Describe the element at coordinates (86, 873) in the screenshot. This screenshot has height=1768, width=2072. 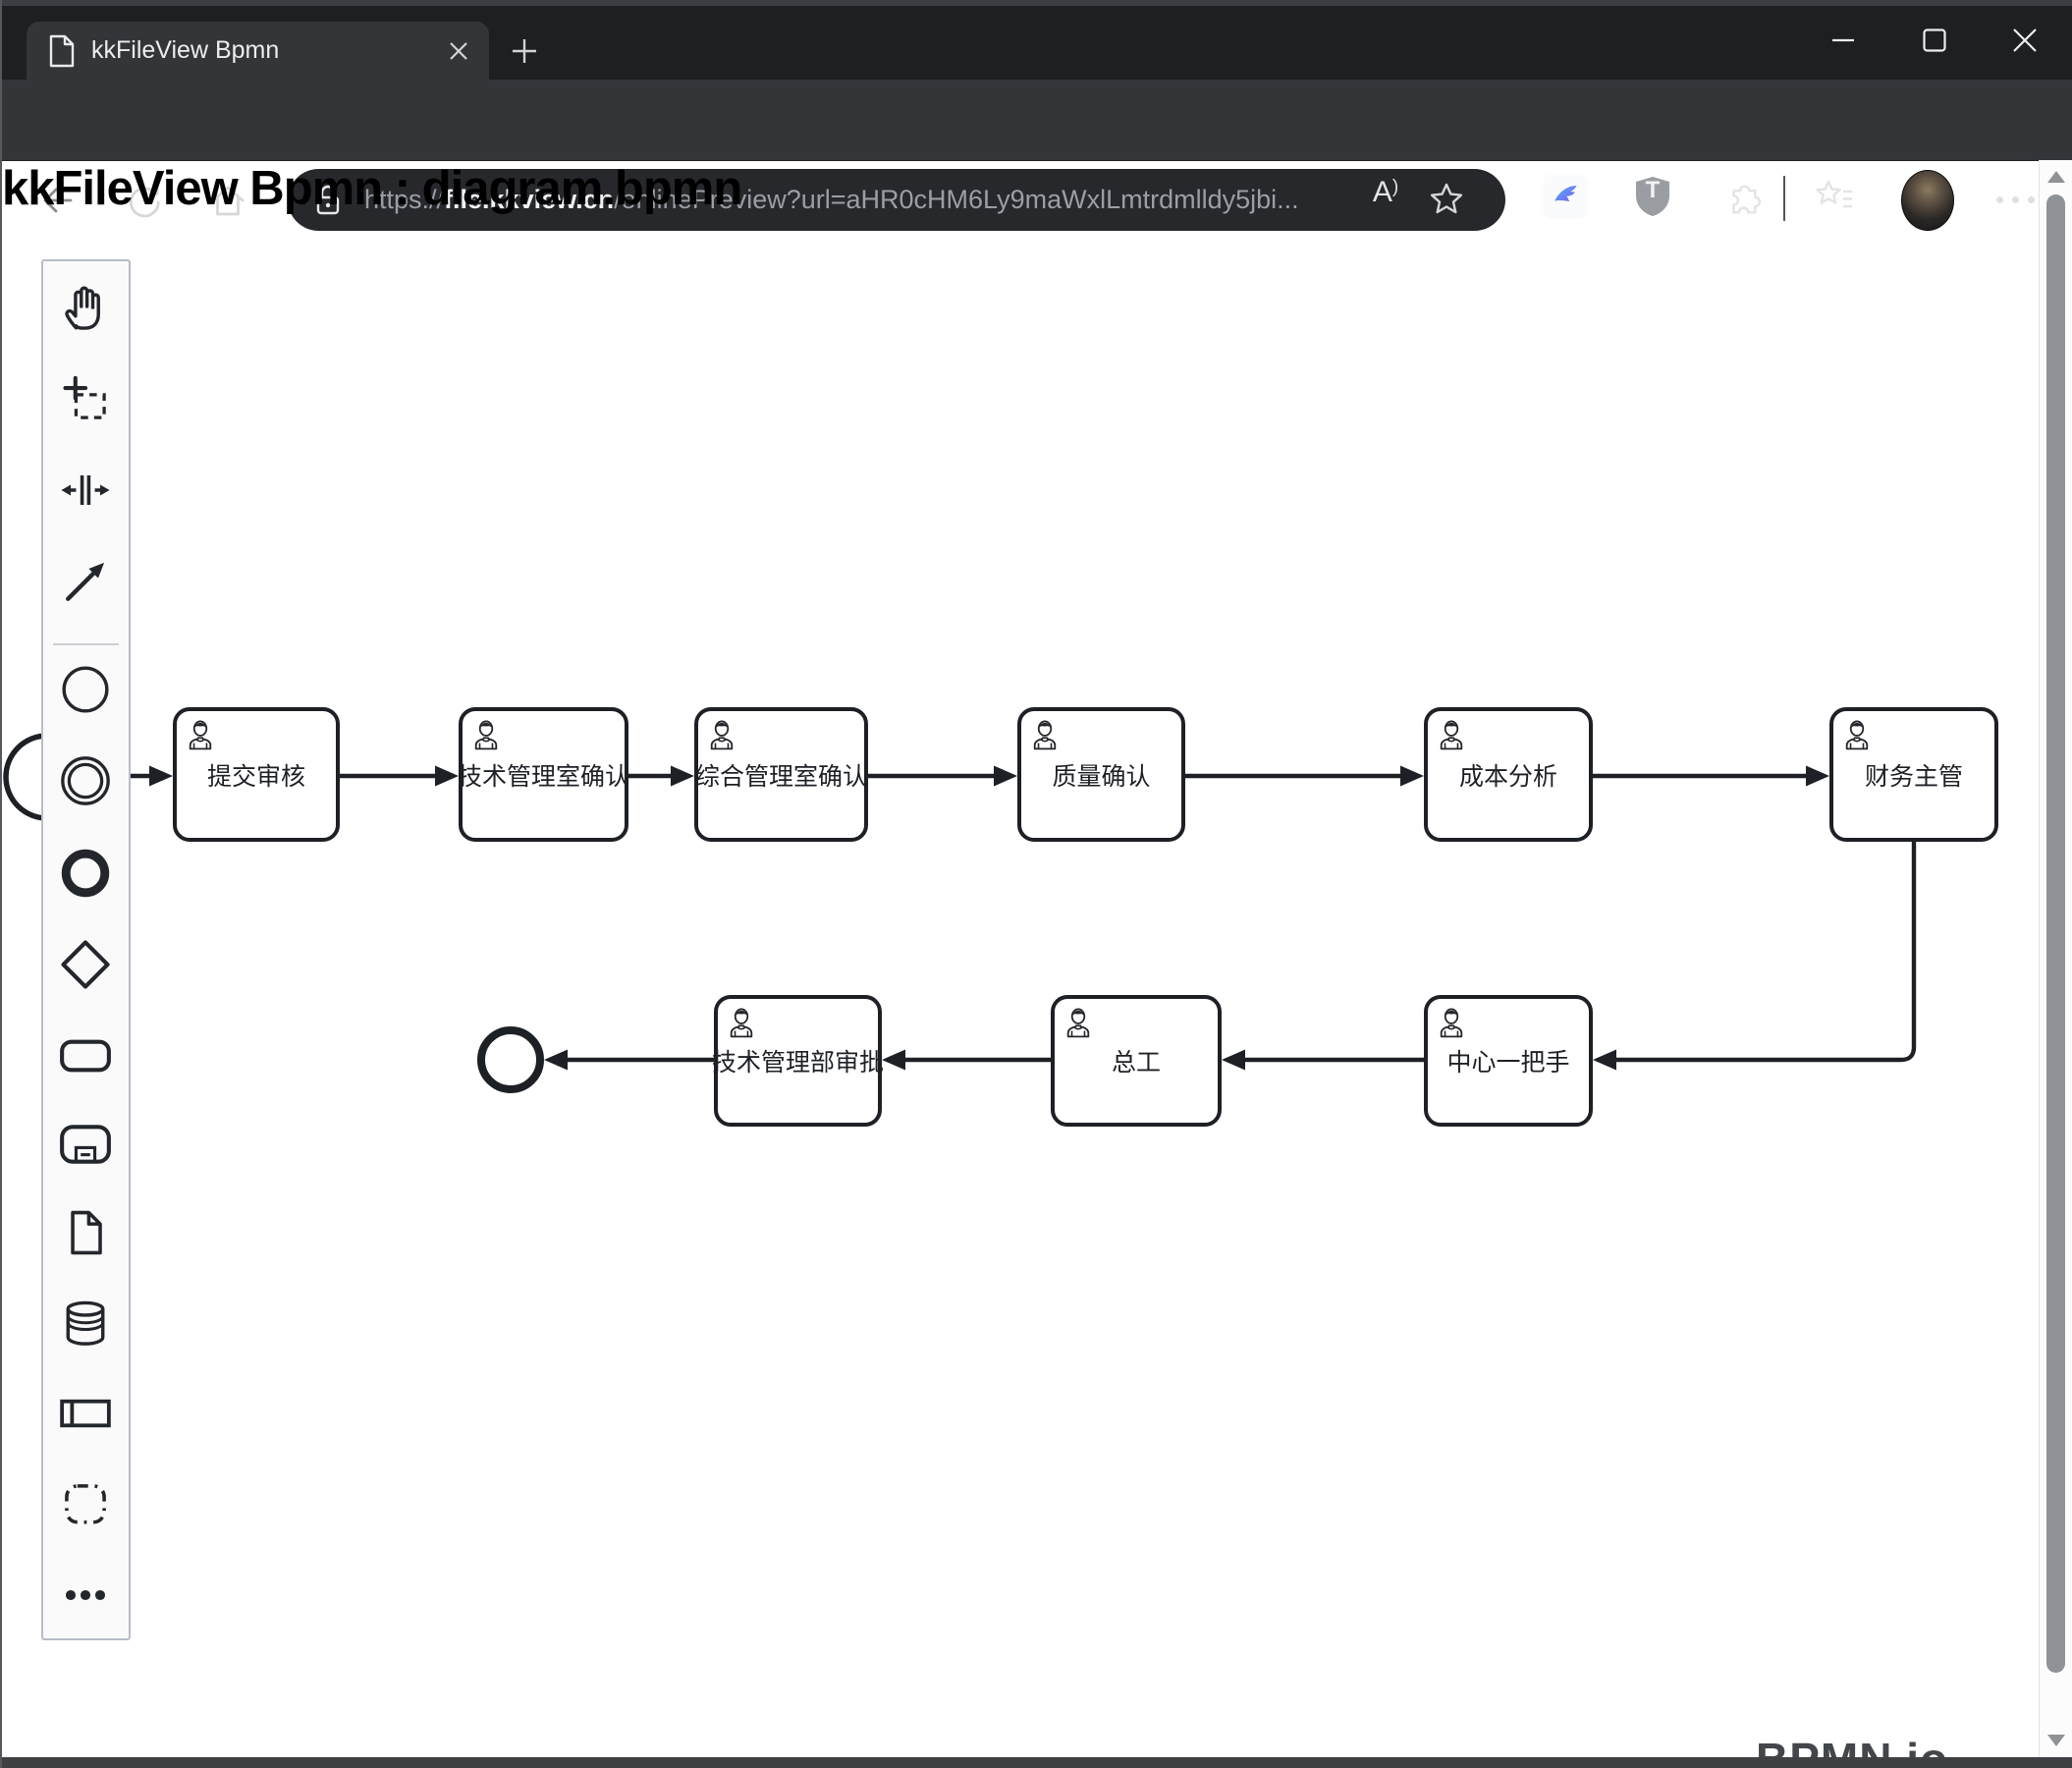
I see `create-end-event-icon` at that location.